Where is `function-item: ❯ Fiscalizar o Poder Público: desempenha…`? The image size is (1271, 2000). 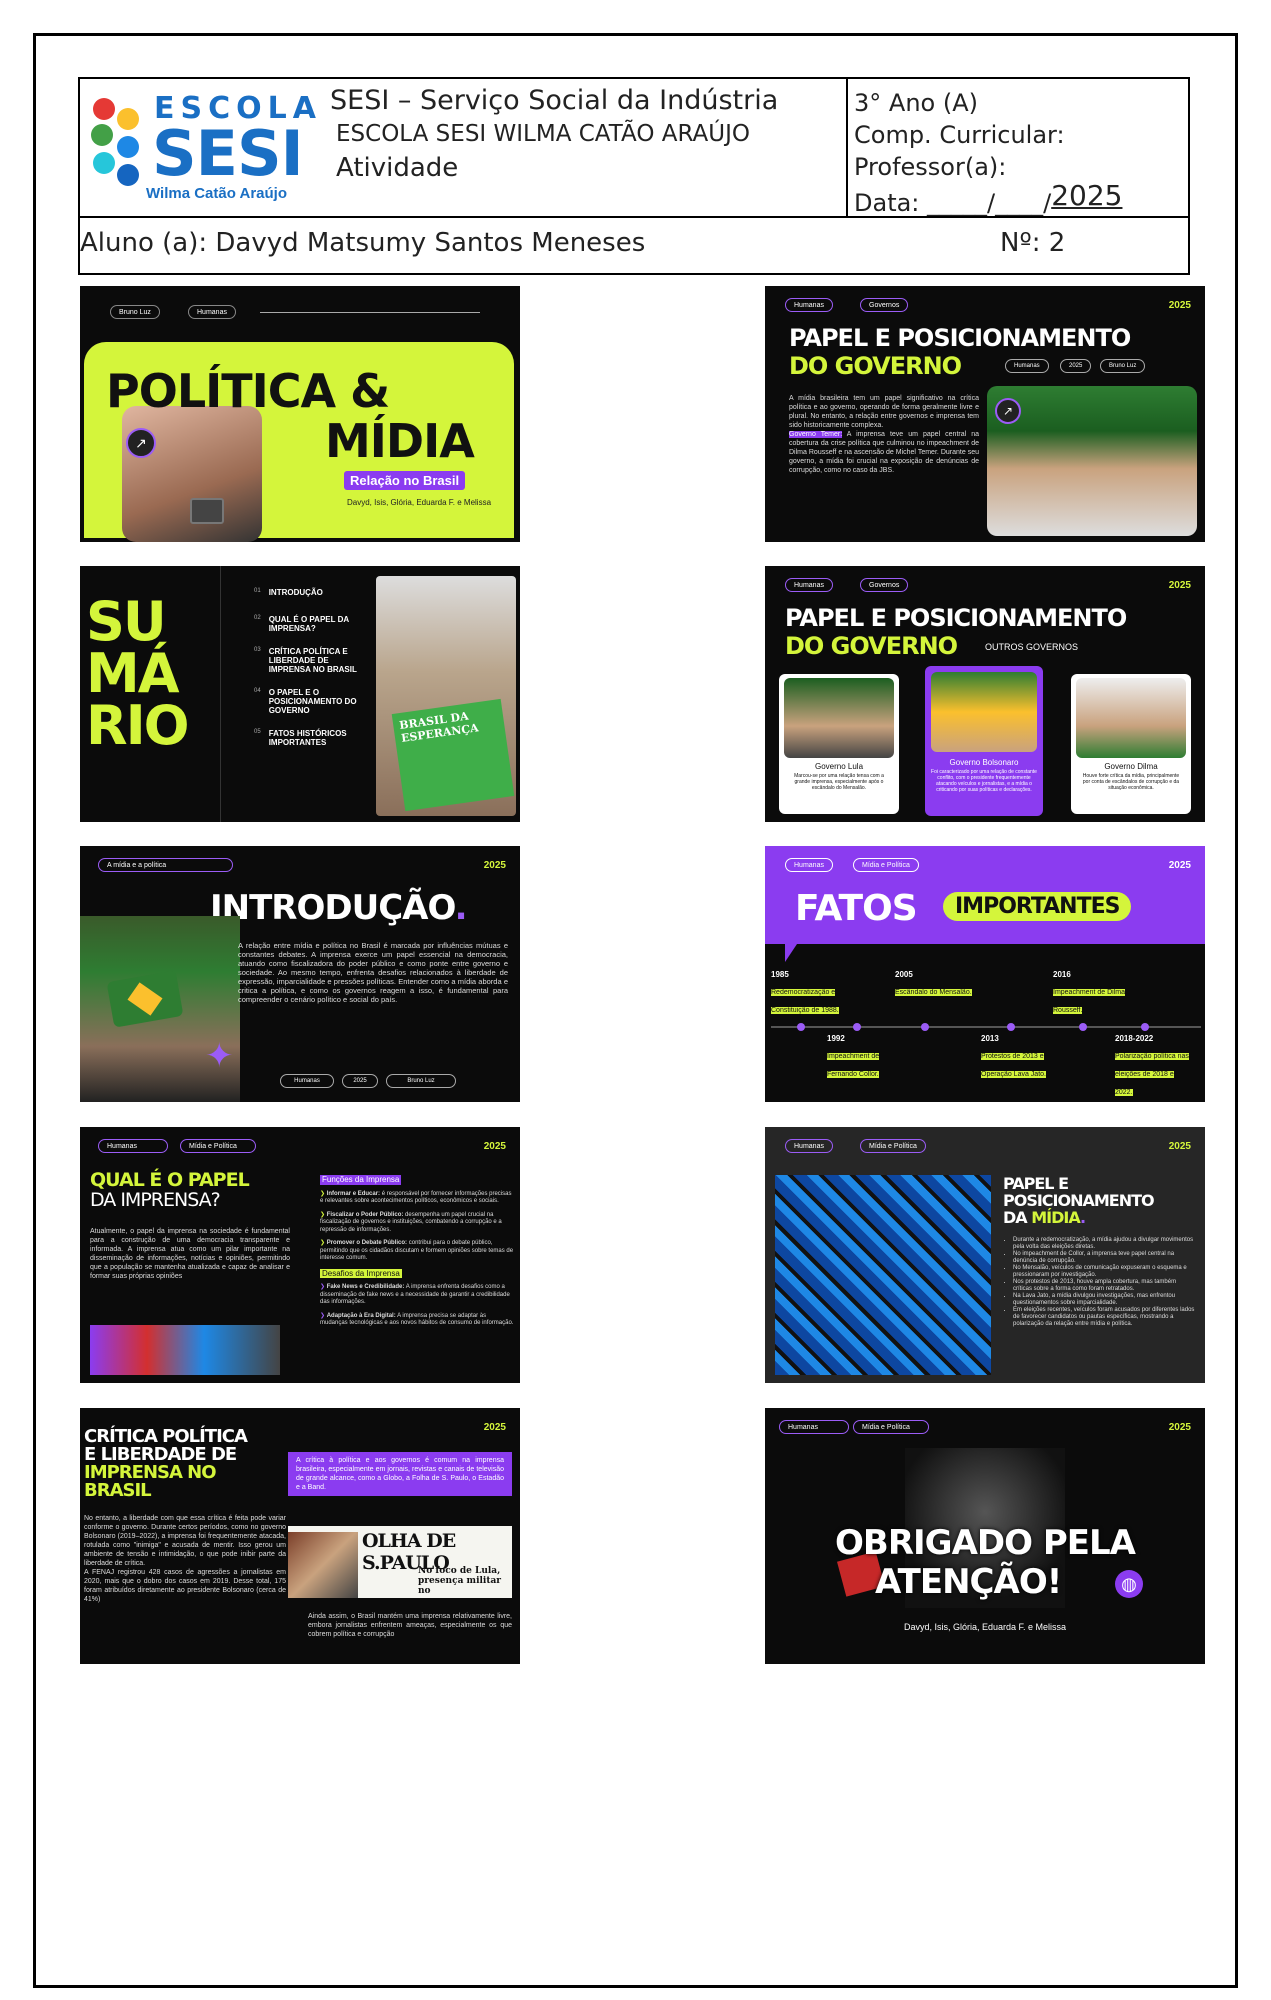
function-item: ❯ Fiscalizar o Poder Público: desempenha… is located at coordinates (411, 1222).